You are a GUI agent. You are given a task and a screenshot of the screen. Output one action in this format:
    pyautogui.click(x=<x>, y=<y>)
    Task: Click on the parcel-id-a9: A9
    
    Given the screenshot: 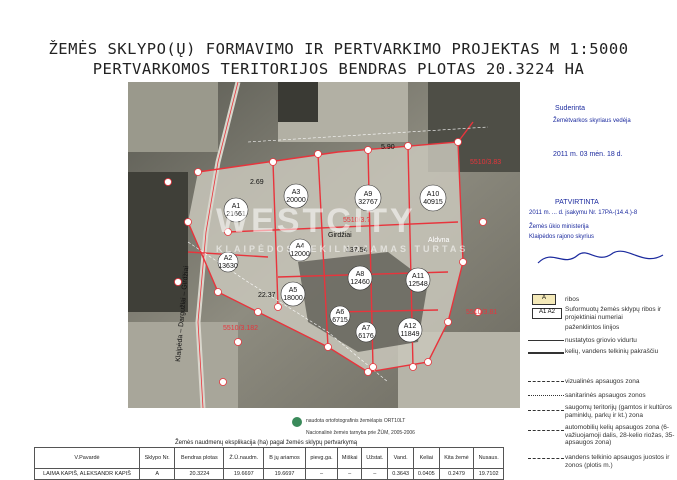 What is the action you would take?
    pyautogui.click(x=368, y=194)
    